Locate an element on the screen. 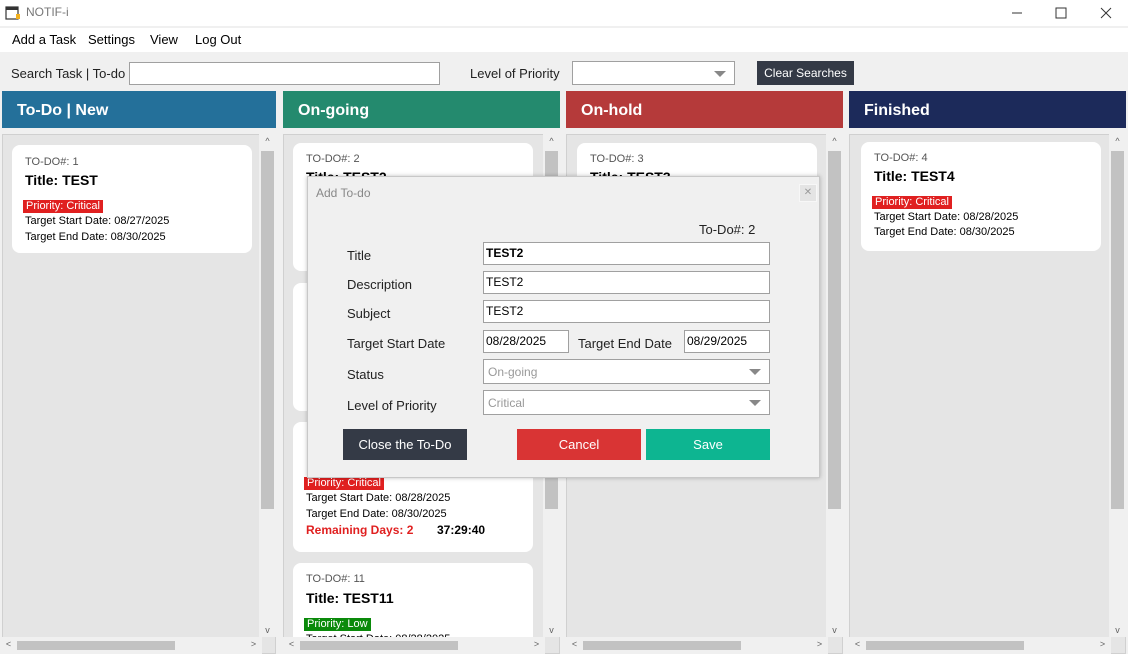 The height and width of the screenshot is (654, 1128). menu-bar: Add a Task Settings View Log Out is located at coordinates (564, 40).